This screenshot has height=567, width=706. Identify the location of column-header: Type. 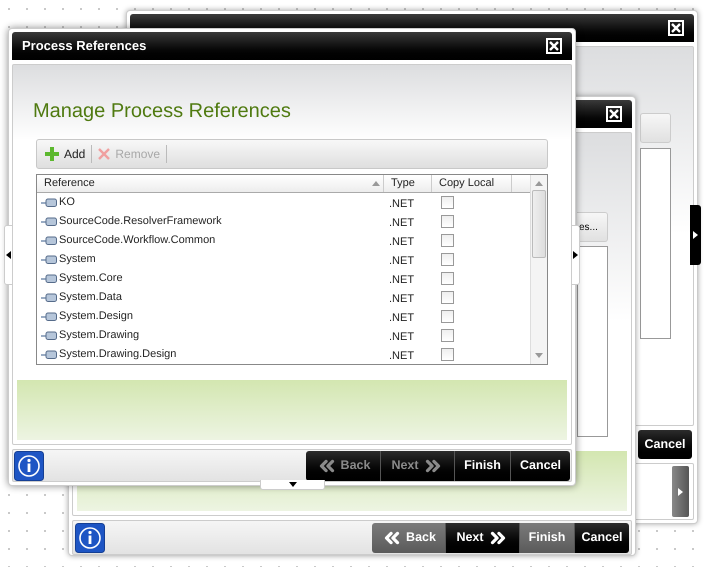
(408, 183).